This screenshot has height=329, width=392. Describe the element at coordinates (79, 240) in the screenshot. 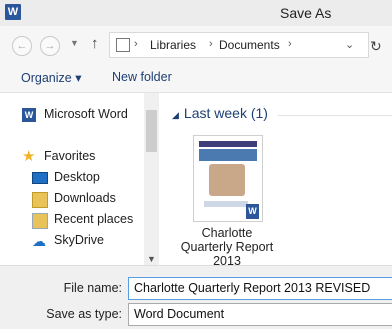

I see `sidebar-item-label: SkyDrive` at that location.